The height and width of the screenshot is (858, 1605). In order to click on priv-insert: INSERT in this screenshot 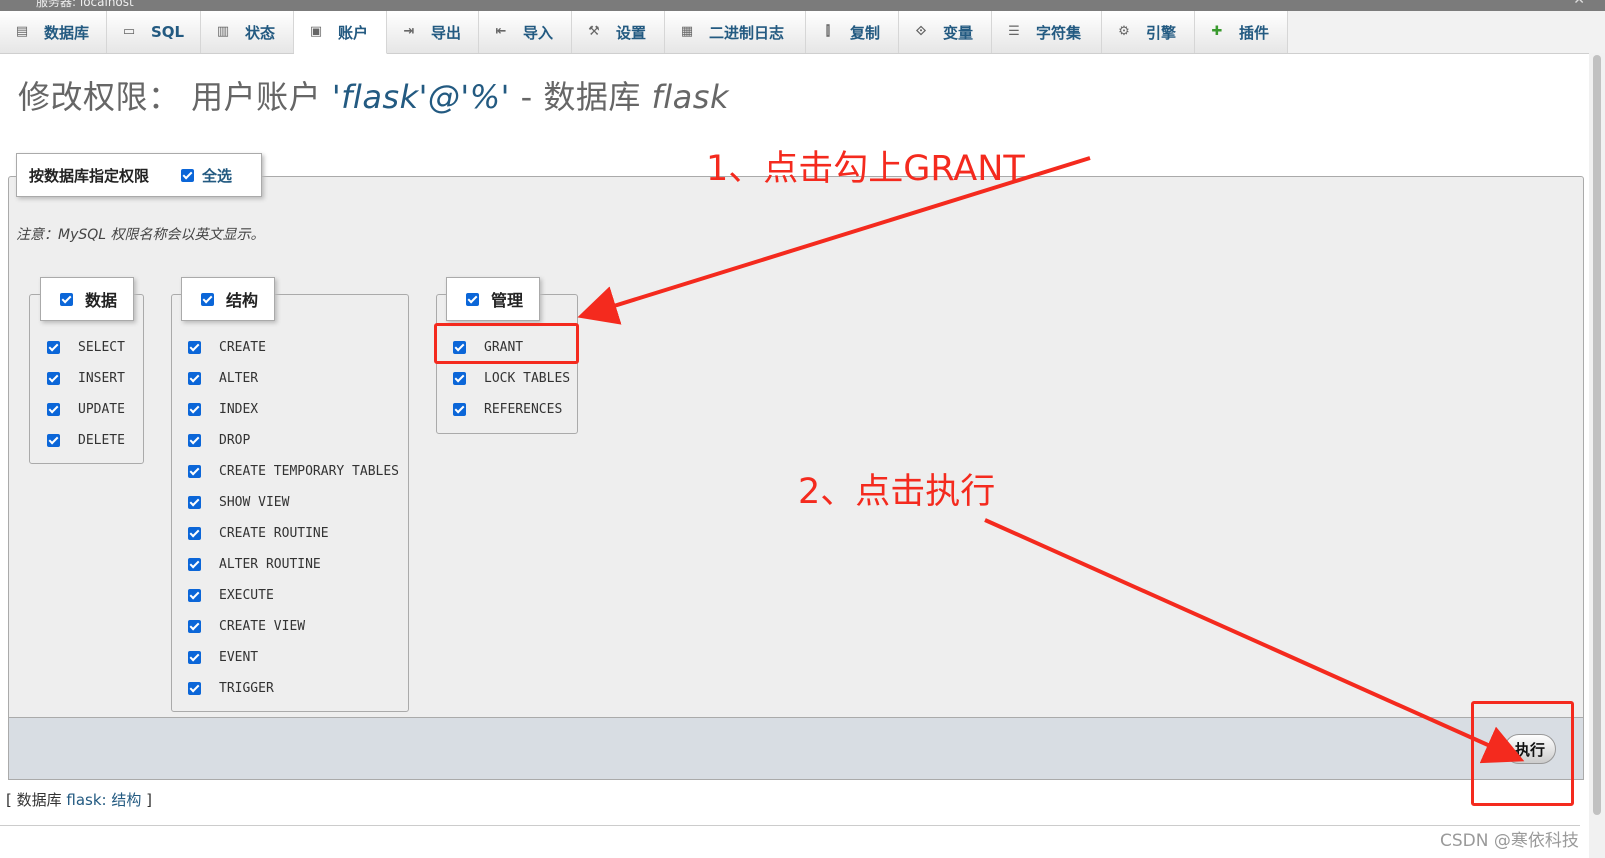, I will do `click(86, 378)`.